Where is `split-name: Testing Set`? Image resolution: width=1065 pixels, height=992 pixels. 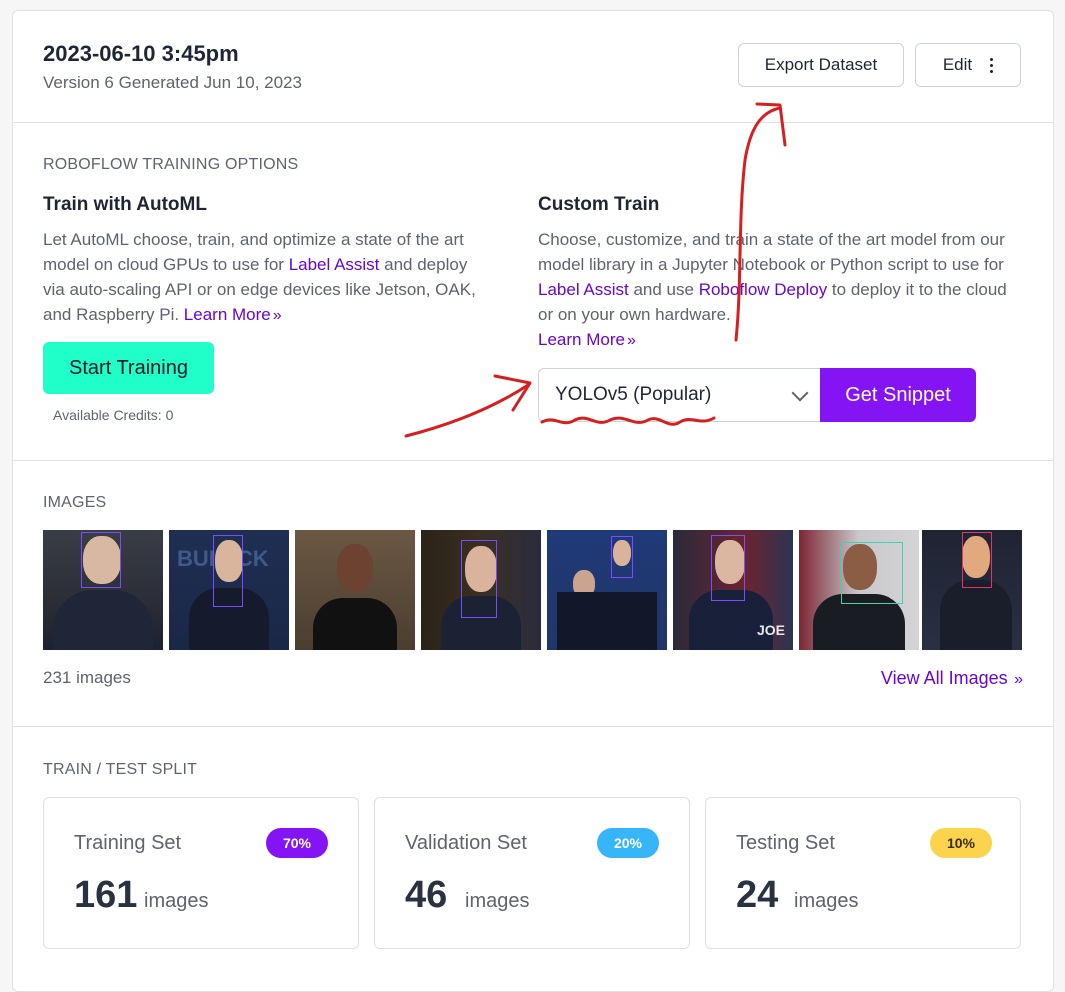
split-name: Testing Set is located at coordinates (785, 843).